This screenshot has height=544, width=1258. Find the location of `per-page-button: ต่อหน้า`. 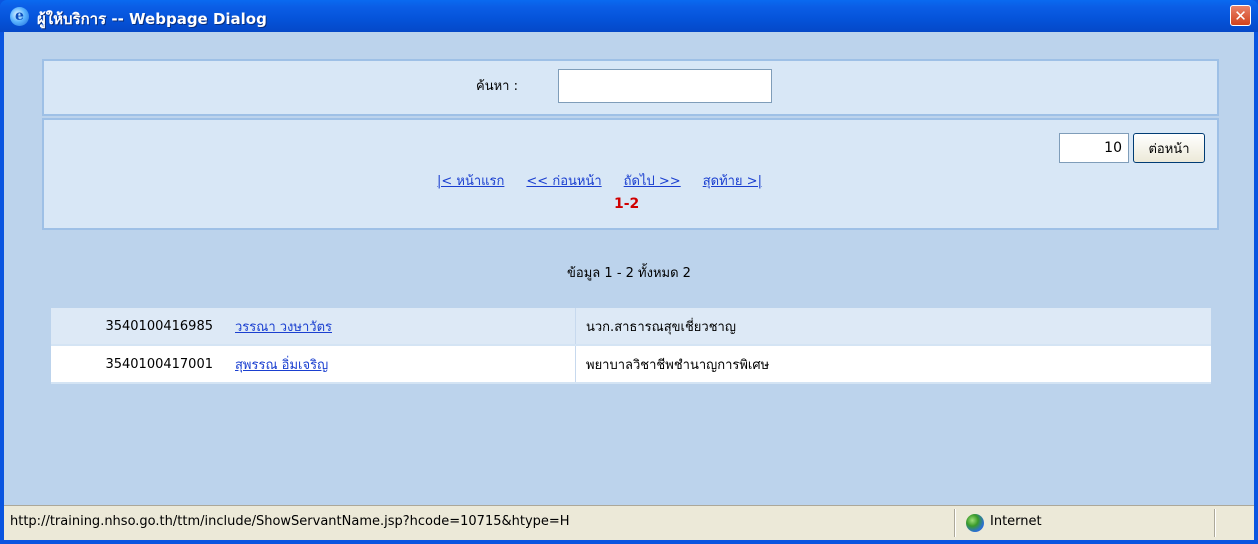

per-page-button: ต่อหน้า is located at coordinates (1169, 148).